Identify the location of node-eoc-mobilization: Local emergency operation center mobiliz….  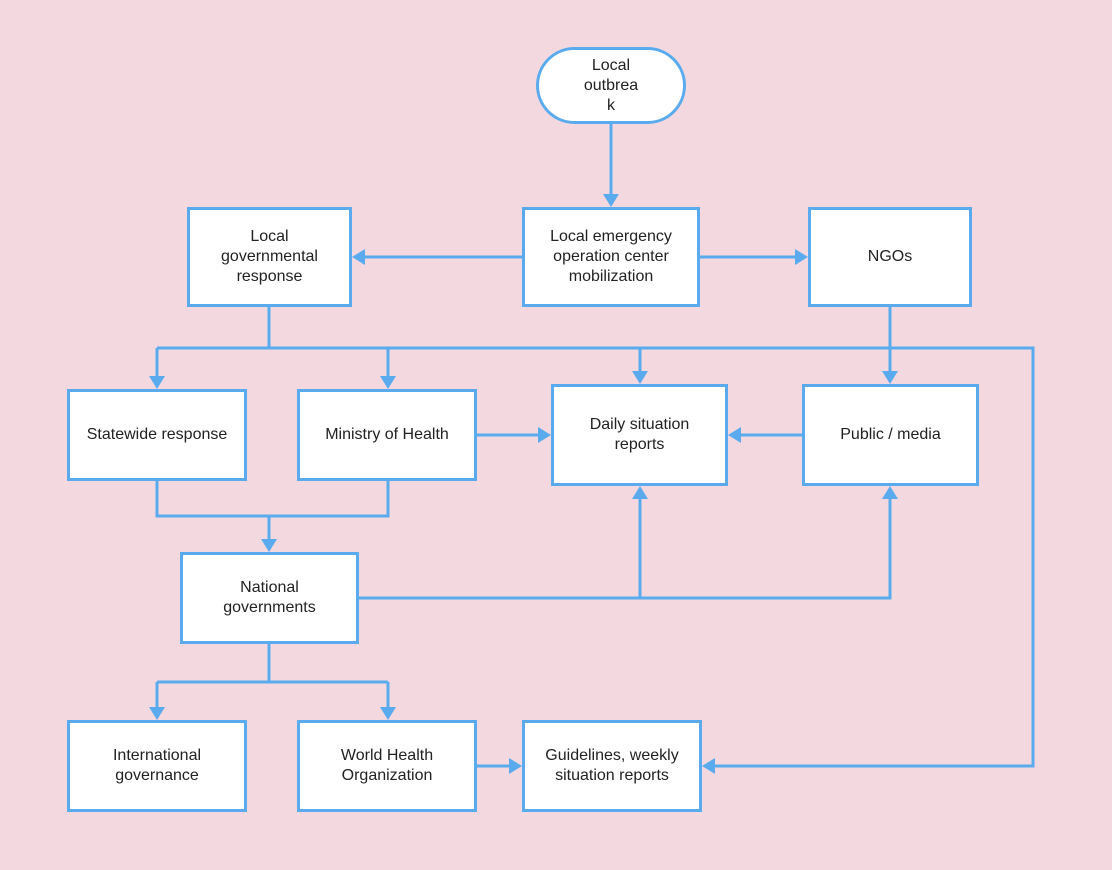
(611, 257).